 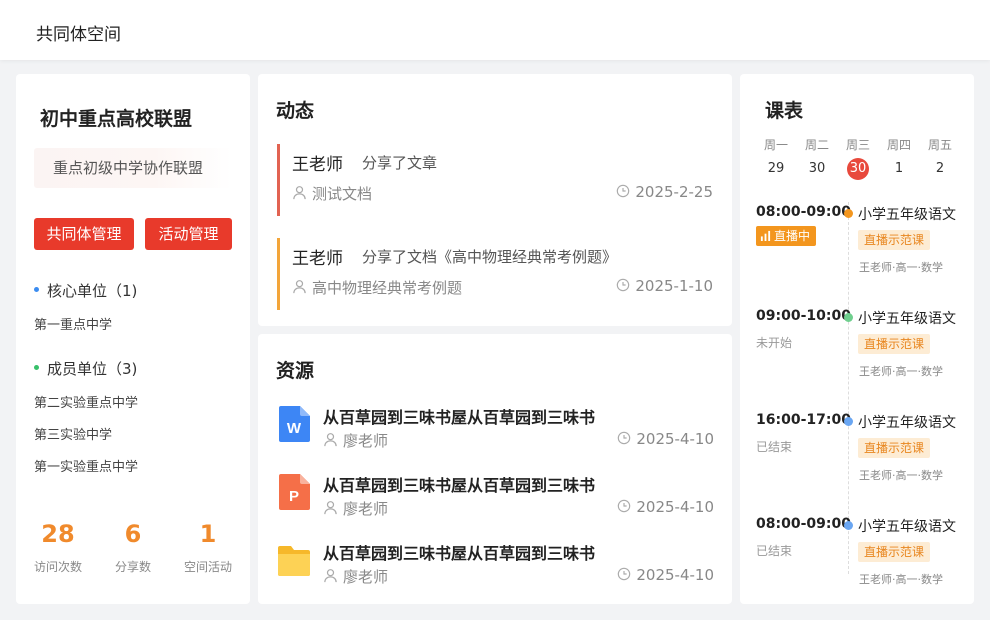 I want to click on weekday-label: 周三, so click(x=857, y=145).